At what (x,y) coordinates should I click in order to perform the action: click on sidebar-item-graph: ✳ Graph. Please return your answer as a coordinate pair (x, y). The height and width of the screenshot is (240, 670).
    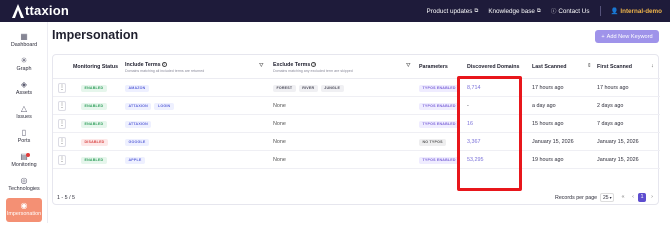
    Looking at the image, I should click on (24, 64).